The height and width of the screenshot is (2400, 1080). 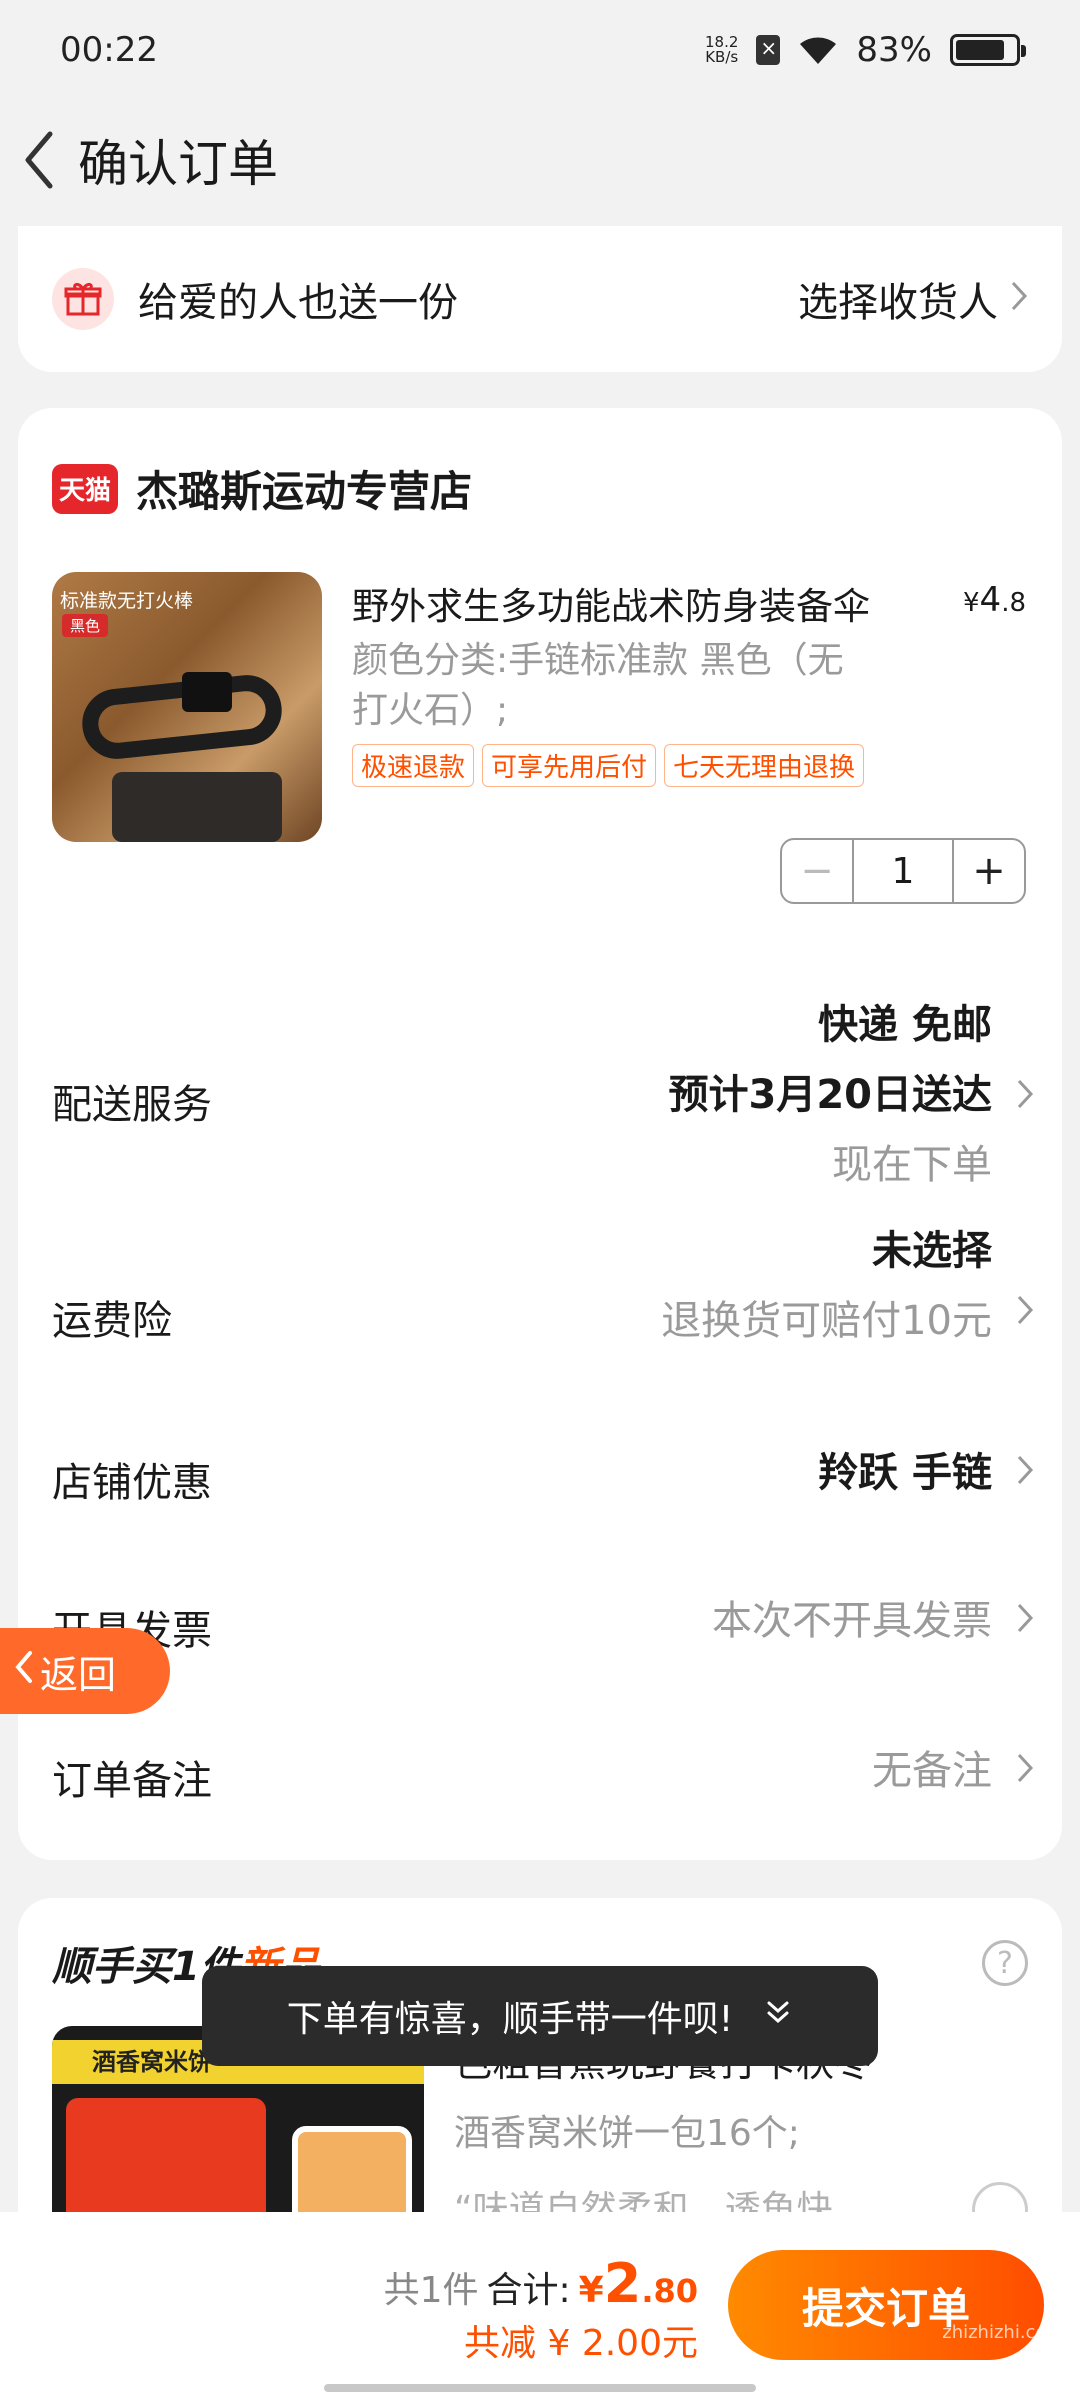 What do you see at coordinates (912, 1165) in the screenshot?
I see `delivery-note: 现在下单` at bounding box center [912, 1165].